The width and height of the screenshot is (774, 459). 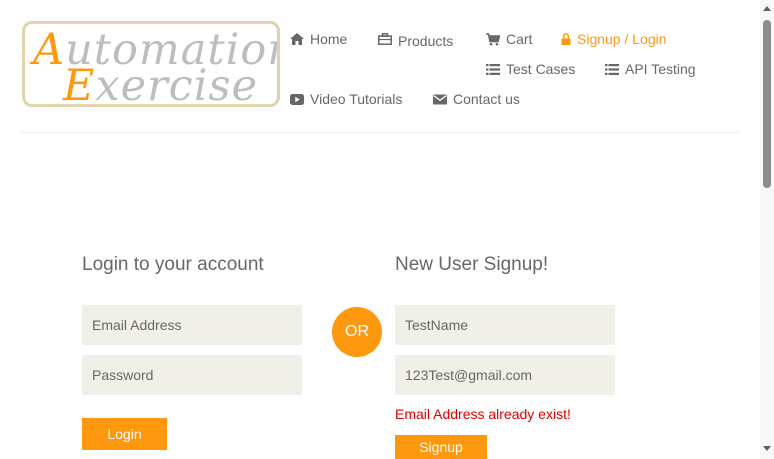 I want to click on nav-signup-login: Signup / Login, so click(x=614, y=39).